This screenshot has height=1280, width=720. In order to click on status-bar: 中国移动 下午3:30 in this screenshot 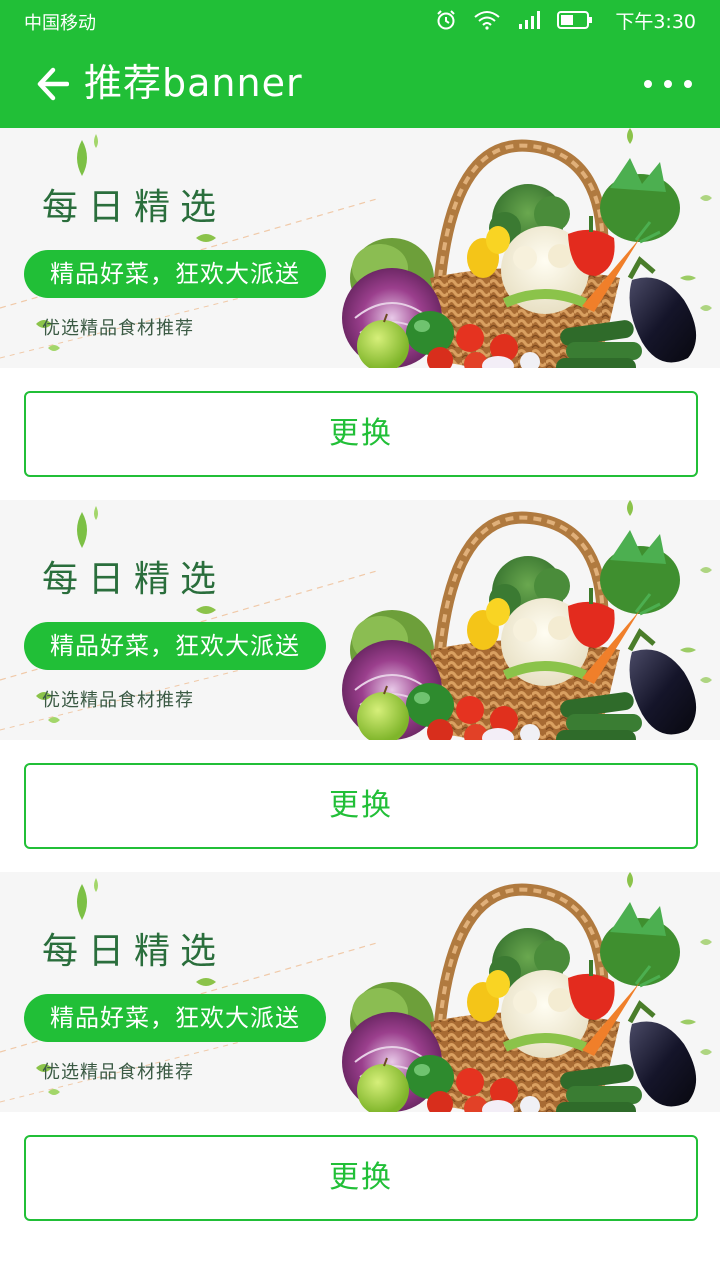, I will do `click(360, 20)`.